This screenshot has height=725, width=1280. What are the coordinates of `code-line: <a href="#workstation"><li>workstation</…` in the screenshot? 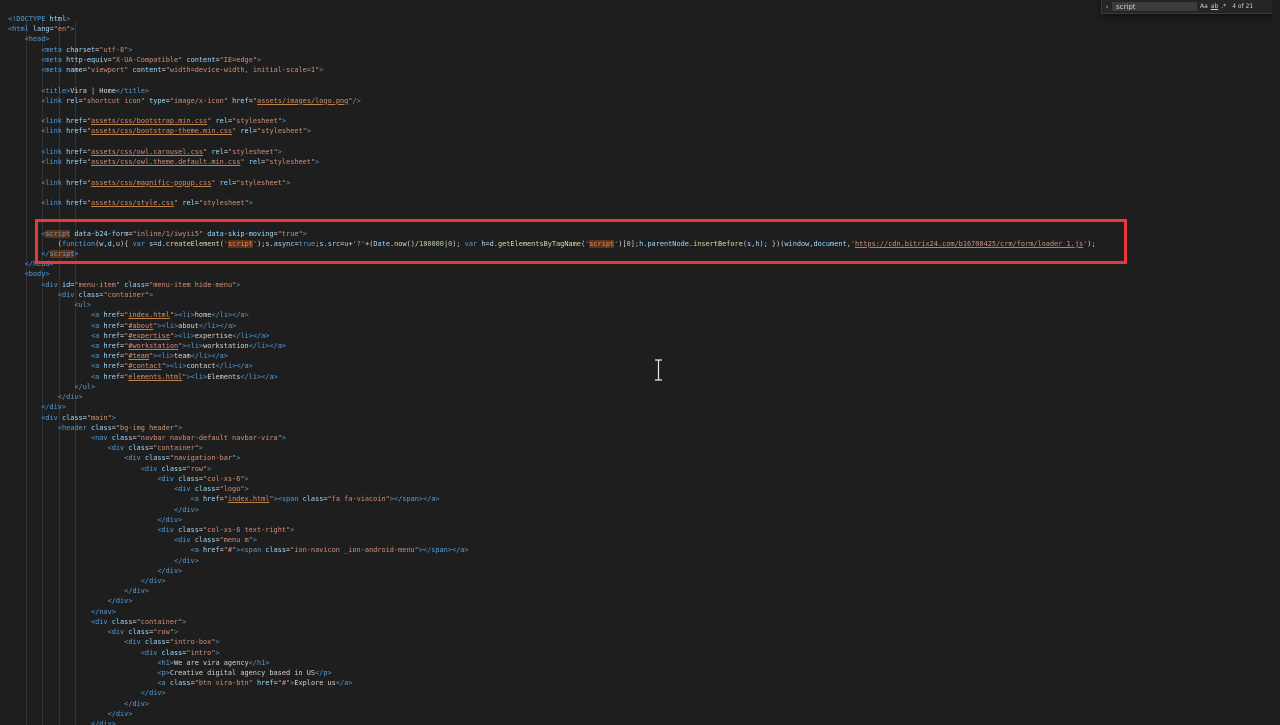 It's located at (552, 346).